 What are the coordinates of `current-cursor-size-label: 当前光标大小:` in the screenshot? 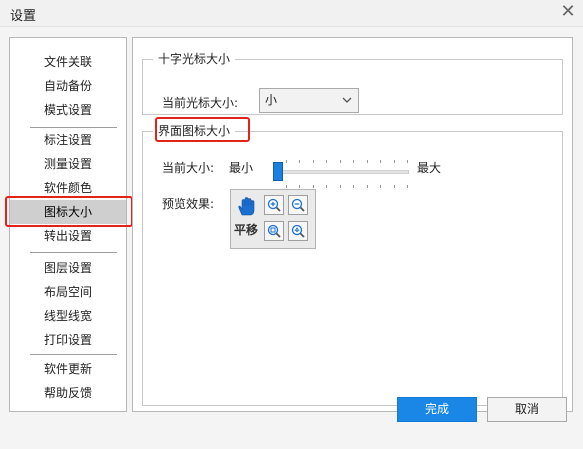 It's located at (200, 103).